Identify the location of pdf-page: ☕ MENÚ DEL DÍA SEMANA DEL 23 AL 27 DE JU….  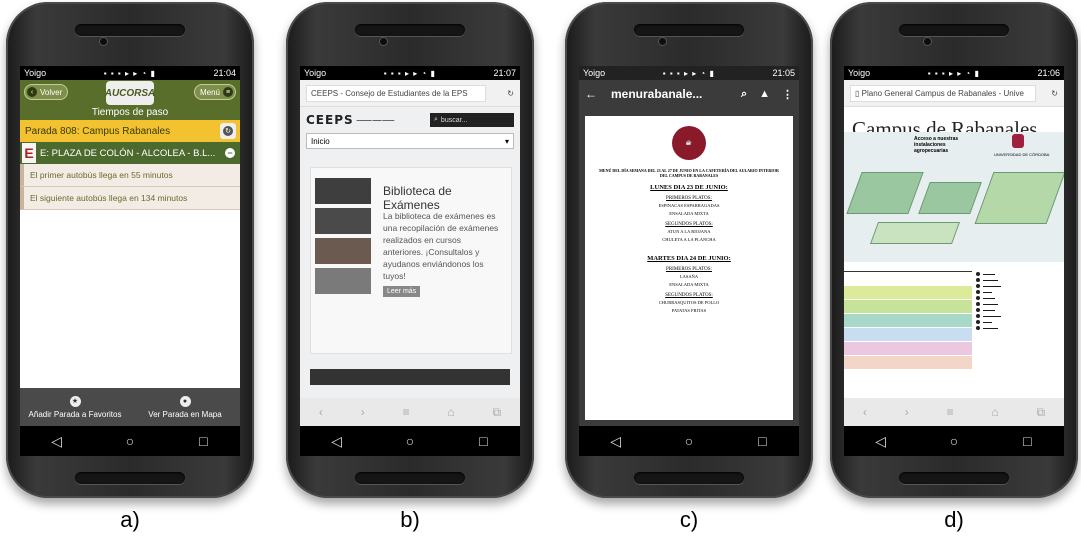
(689, 267).